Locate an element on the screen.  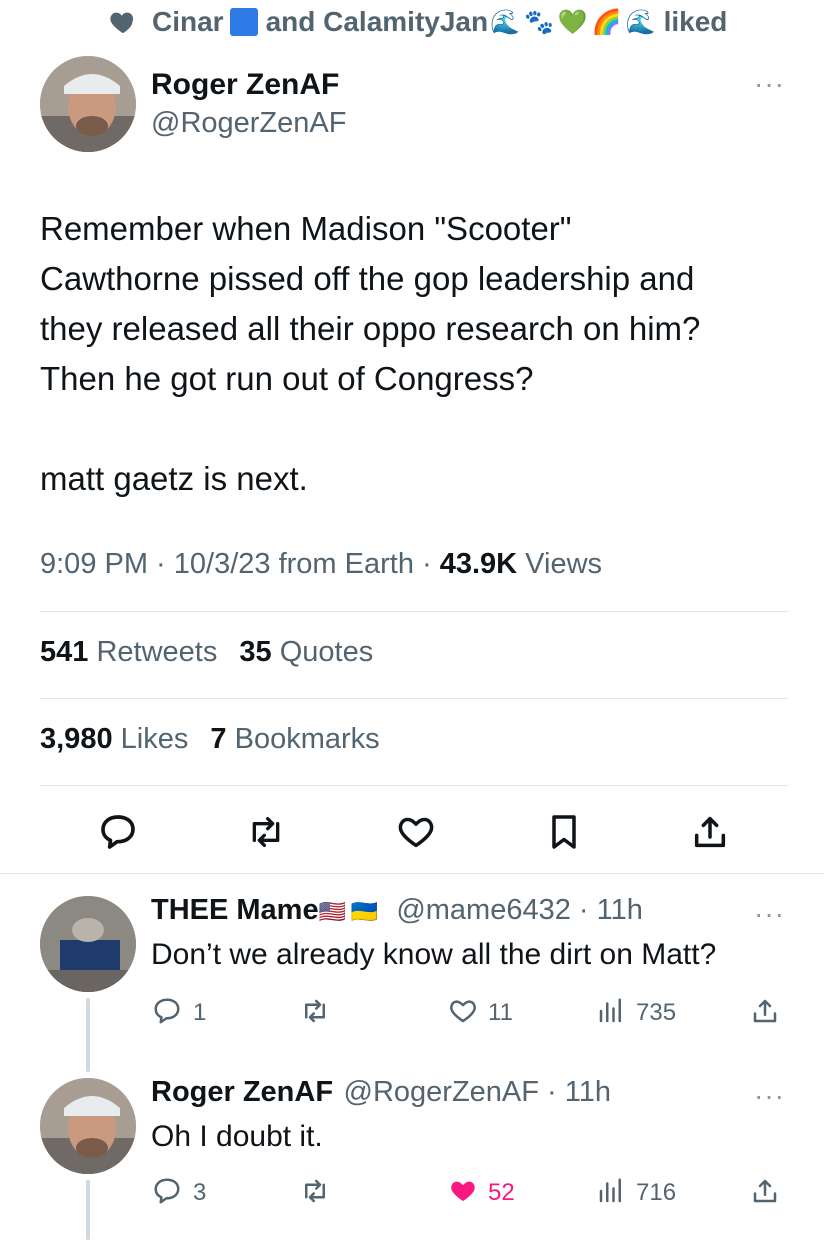
view-count: 735 is located at coordinates (656, 1012).